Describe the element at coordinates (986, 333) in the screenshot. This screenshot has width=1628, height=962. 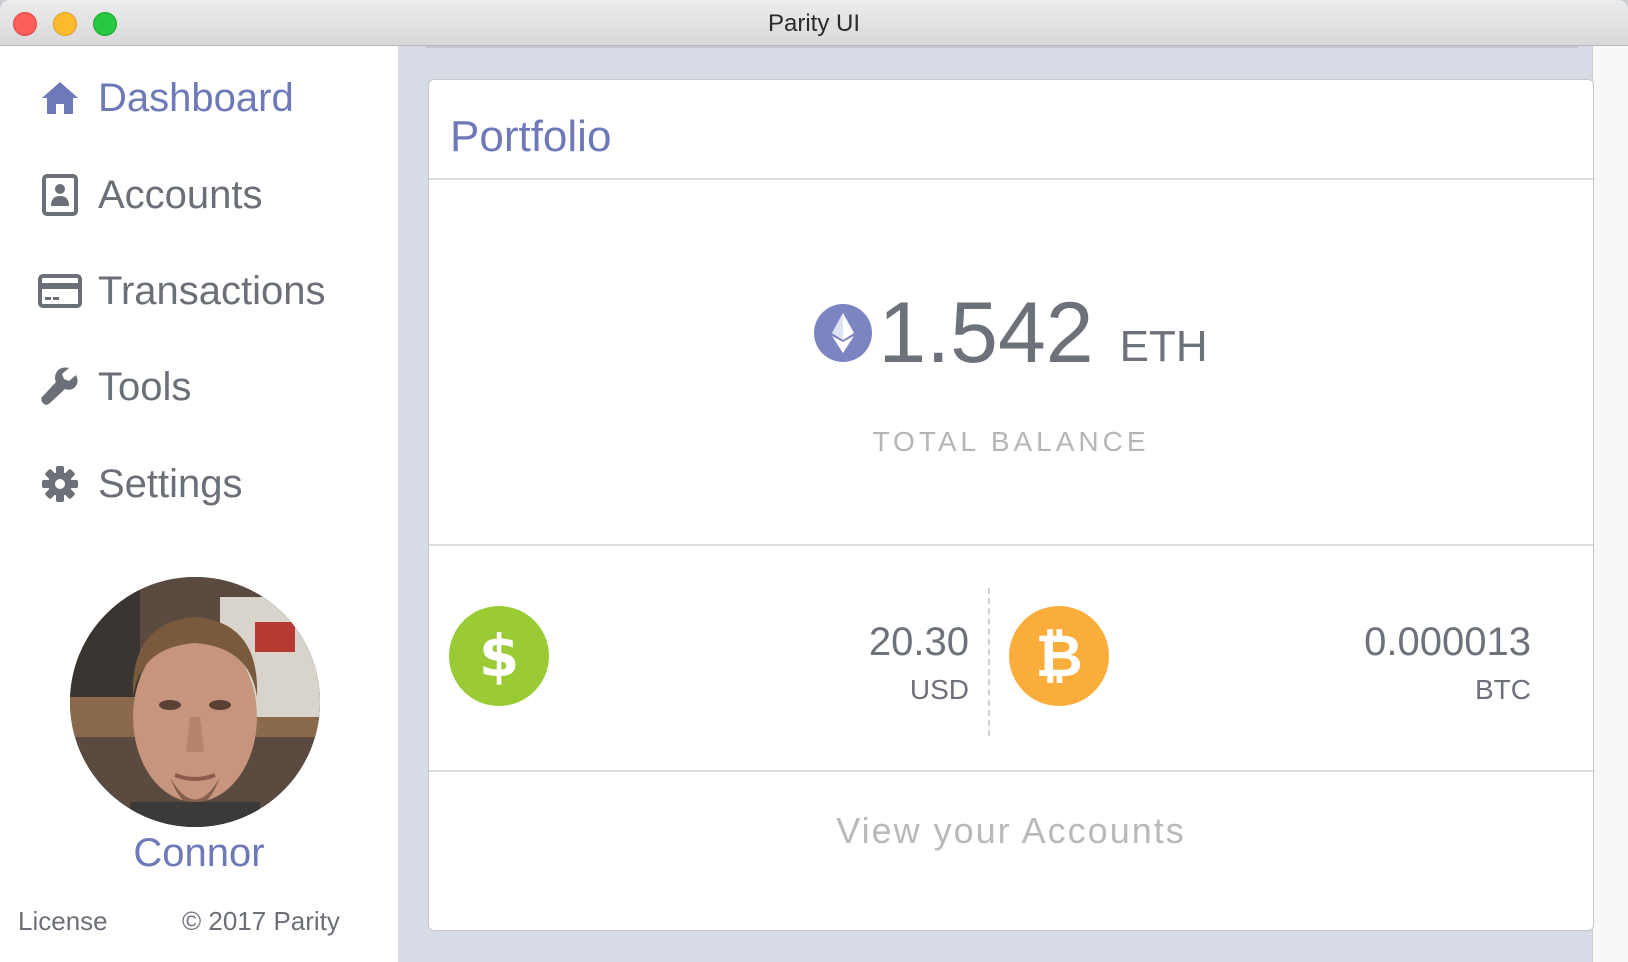
I see `eth-amount: 1.542` at that location.